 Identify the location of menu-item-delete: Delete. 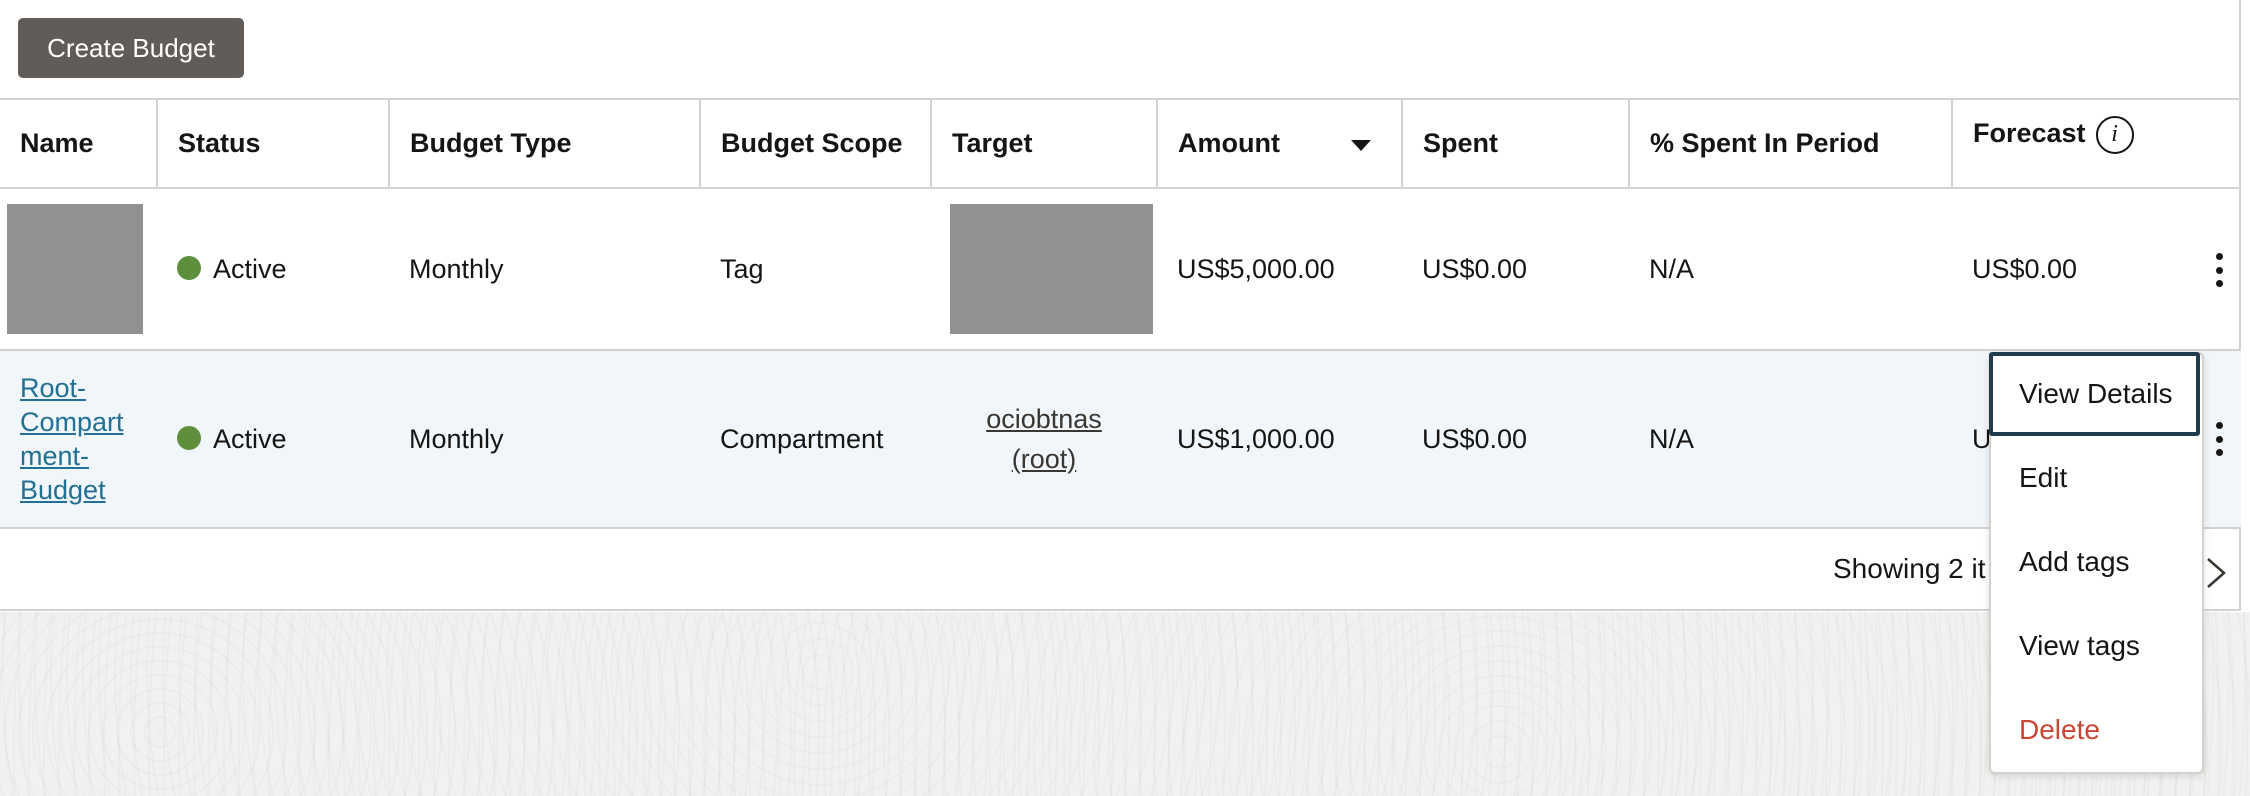
(2096, 730).